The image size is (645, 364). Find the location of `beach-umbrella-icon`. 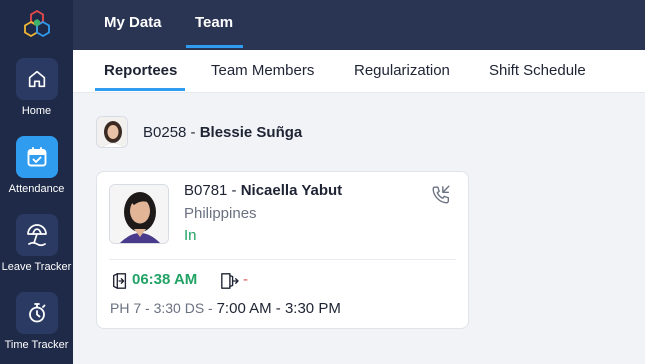

beach-umbrella-icon is located at coordinates (36, 235).